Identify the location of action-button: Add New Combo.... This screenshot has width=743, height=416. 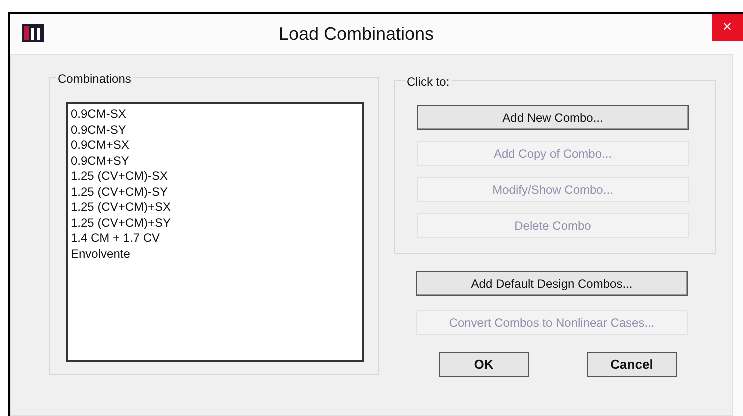
(553, 117).